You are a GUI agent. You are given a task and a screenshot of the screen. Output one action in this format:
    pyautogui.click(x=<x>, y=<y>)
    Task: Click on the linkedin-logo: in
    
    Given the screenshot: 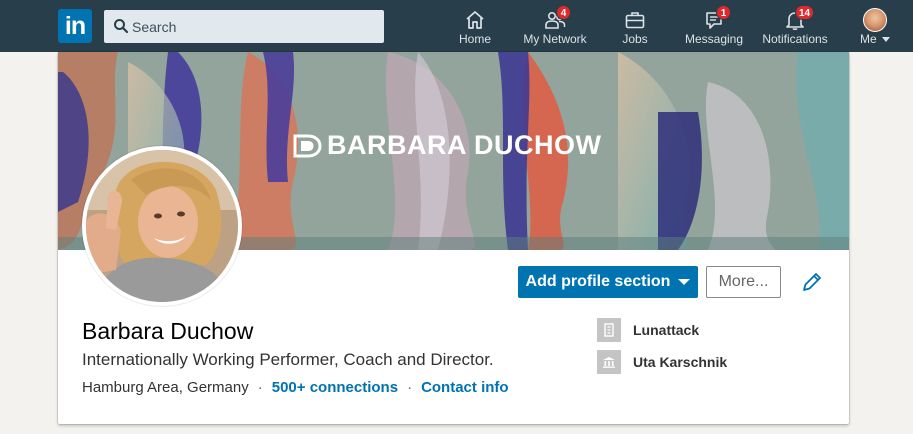 What is the action you would take?
    pyautogui.click(x=75, y=26)
    